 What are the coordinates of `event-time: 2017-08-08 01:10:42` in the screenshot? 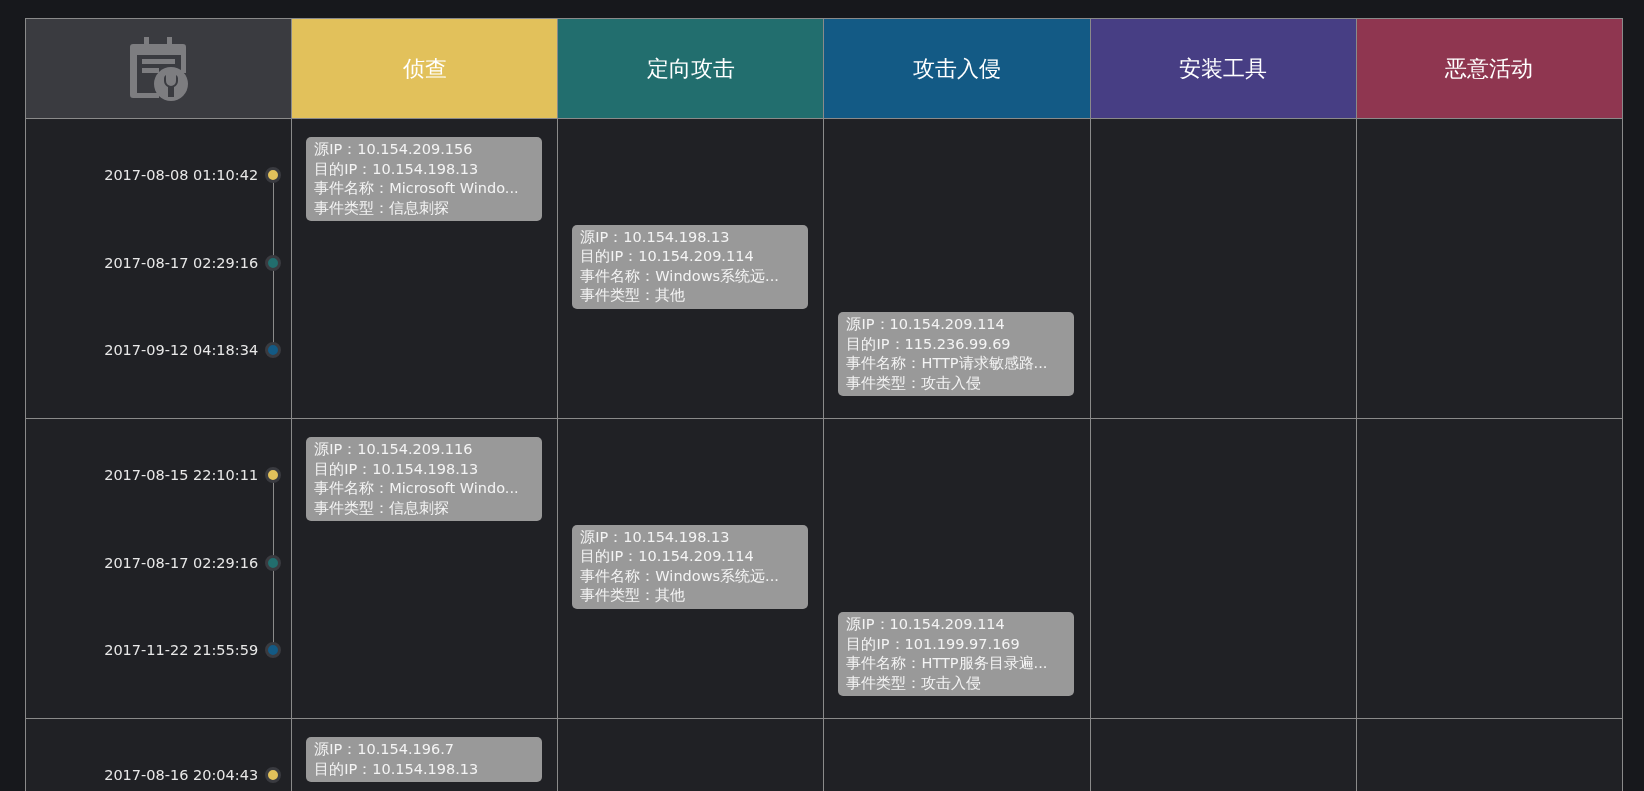 It's located at (181, 175).